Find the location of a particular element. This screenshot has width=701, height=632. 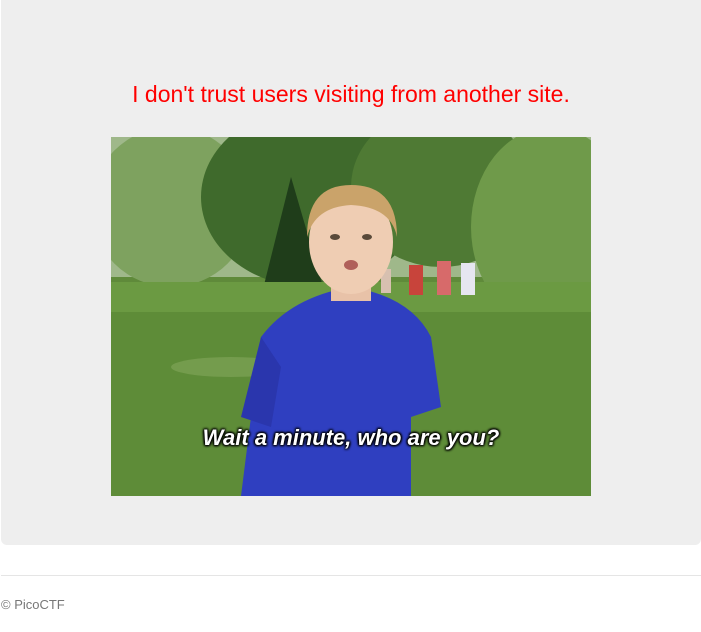

footer-divider is located at coordinates (351, 575).